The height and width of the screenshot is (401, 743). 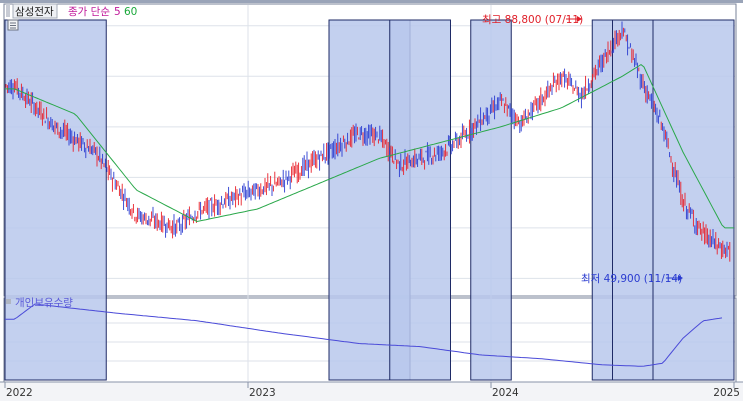 I want to click on high-label: 최고 88,800 (07/11), so click(x=532, y=20).